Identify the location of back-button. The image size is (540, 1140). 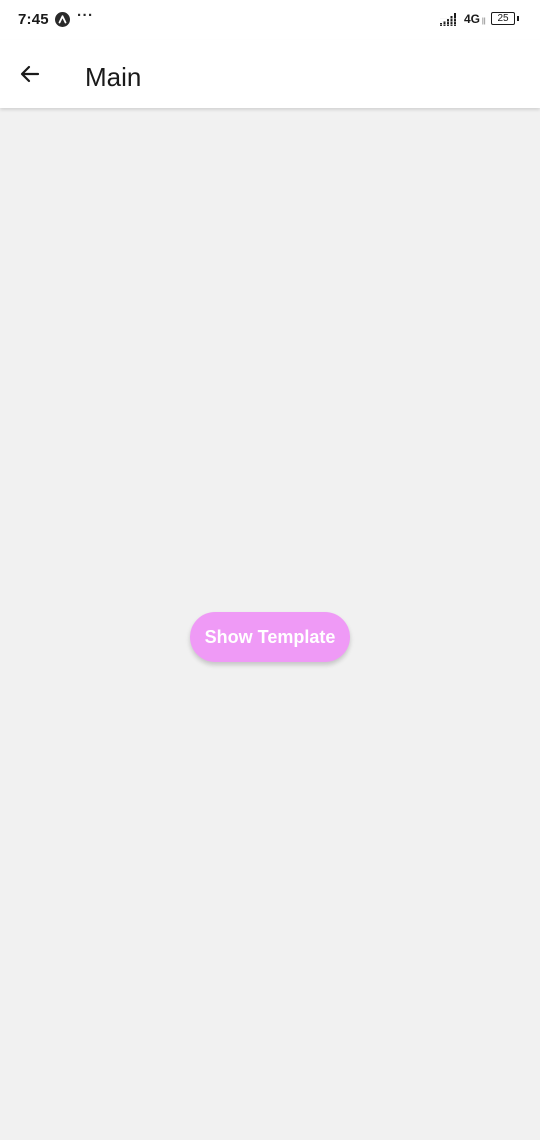
(30, 74).